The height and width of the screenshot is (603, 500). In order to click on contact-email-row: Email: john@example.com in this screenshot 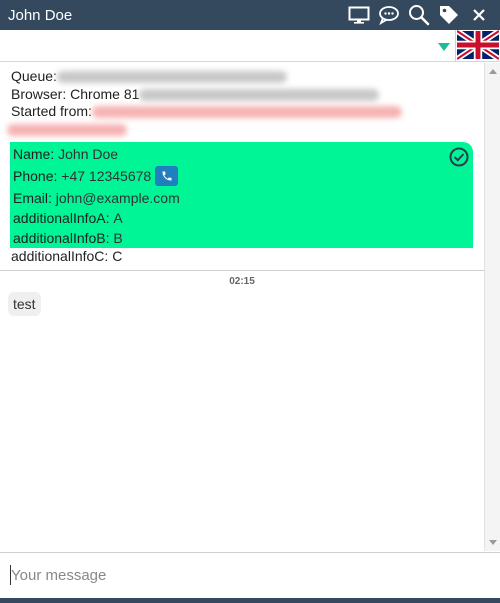, I will do `click(96, 197)`.